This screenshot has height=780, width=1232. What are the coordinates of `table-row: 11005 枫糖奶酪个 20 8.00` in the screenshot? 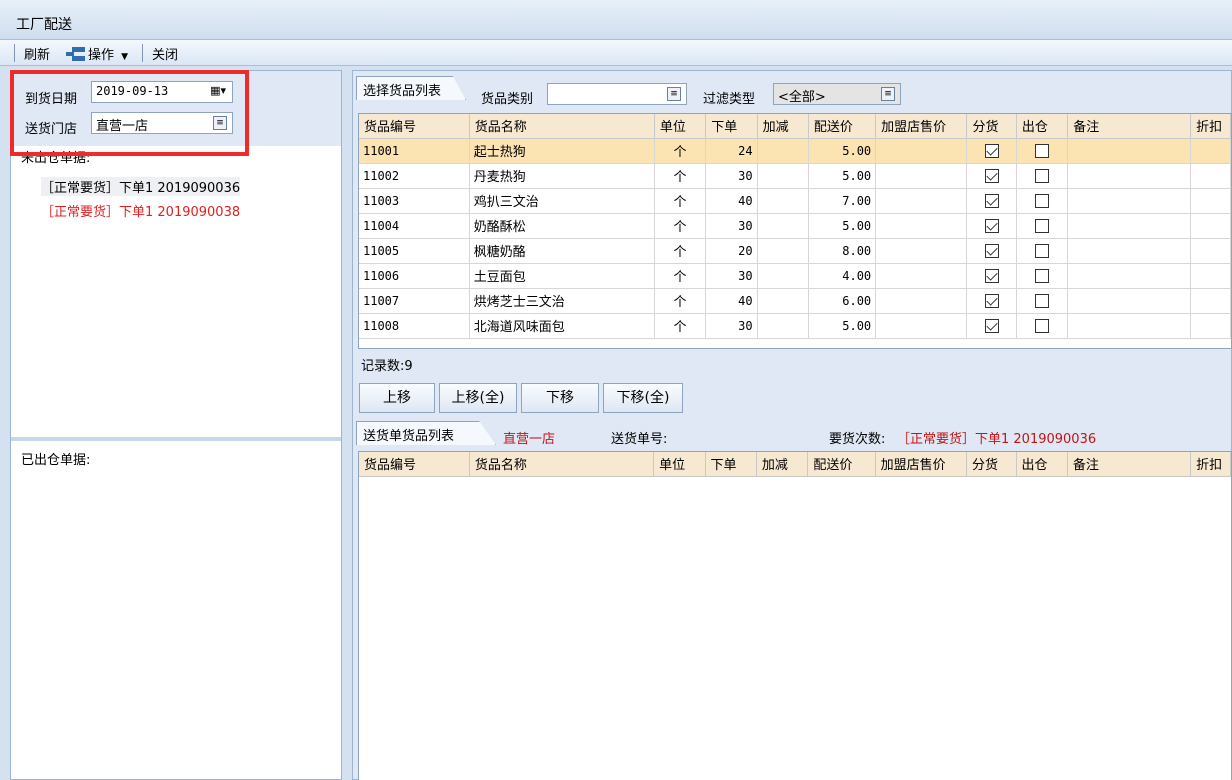 It's located at (795, 251).